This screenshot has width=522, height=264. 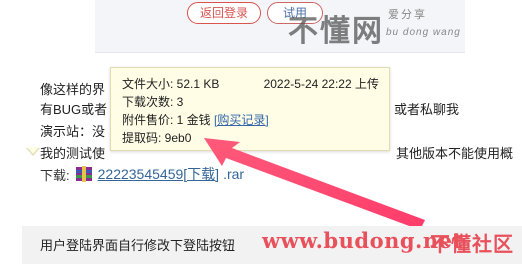 What do you see at coordinates (138, 245) in the screenshot?
I see `article-bottom-line: 用户登陆界面自行修改下登陆按钮` at bounding box center [138, 245].